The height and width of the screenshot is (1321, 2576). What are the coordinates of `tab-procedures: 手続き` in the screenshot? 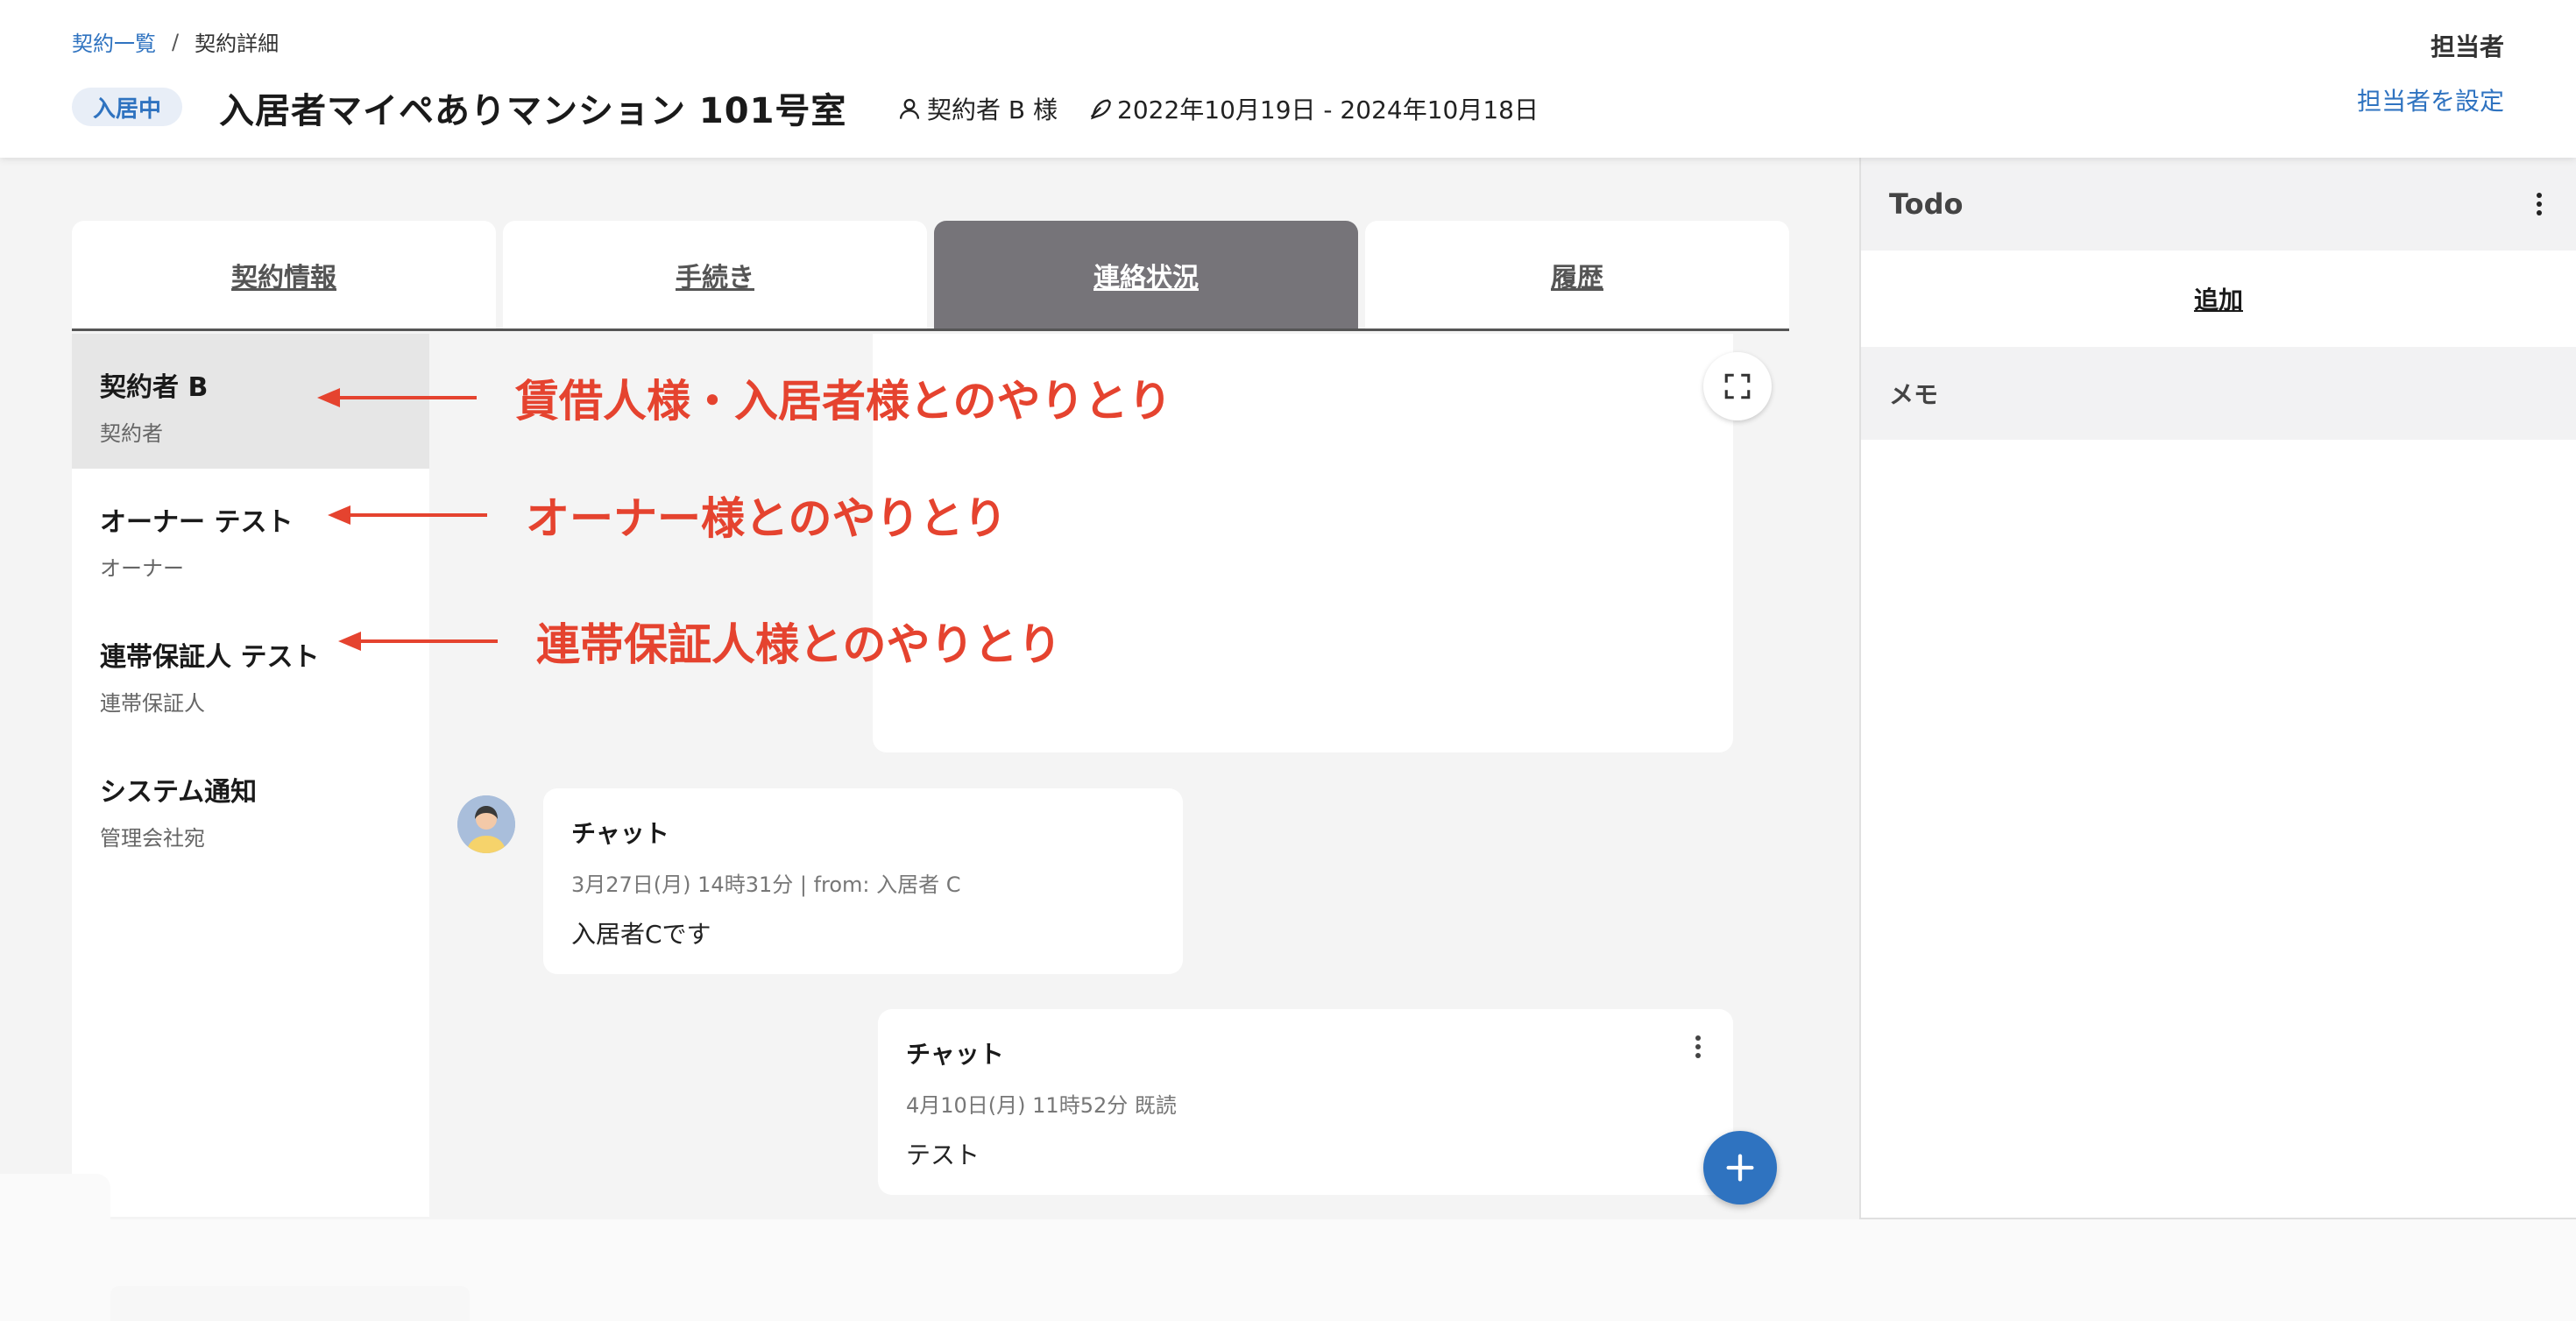 It's located at (715, 274).